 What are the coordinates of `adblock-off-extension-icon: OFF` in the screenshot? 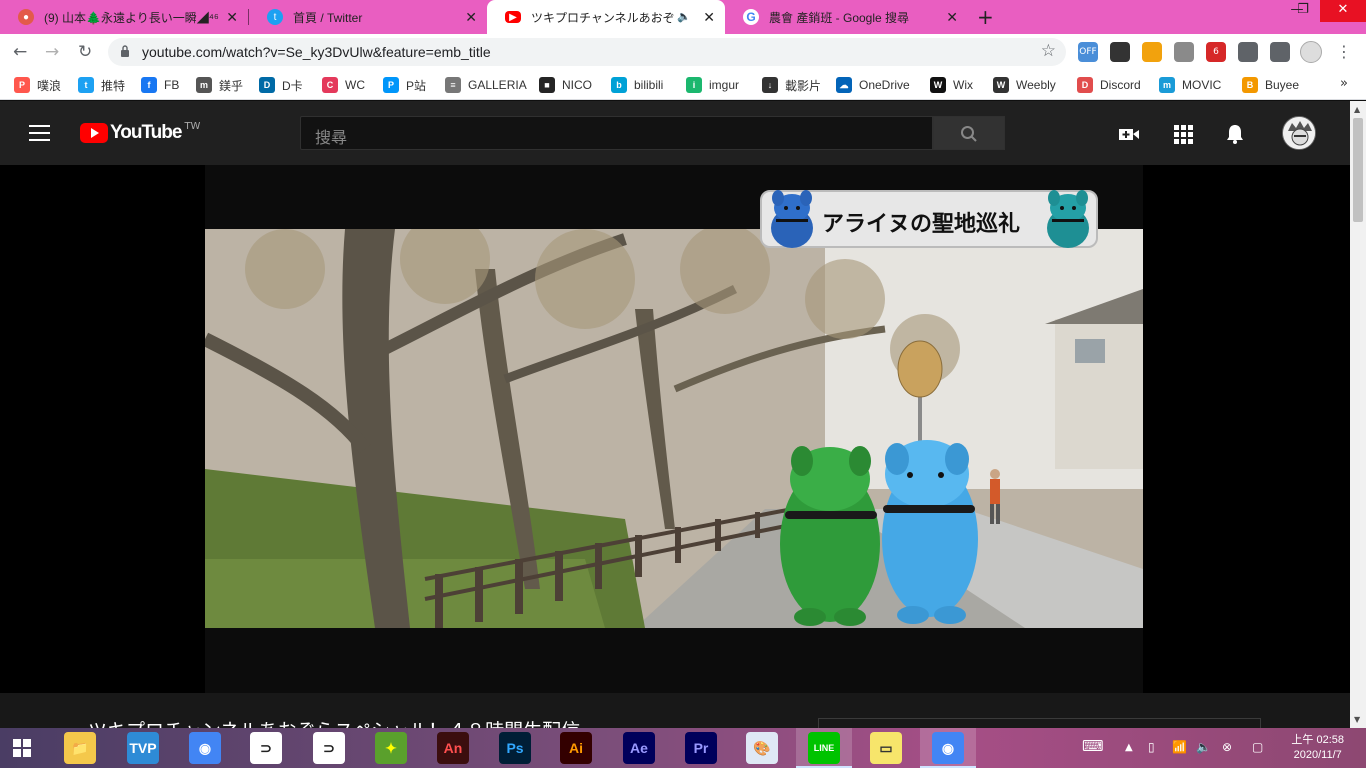 It's located at (1088, 52).